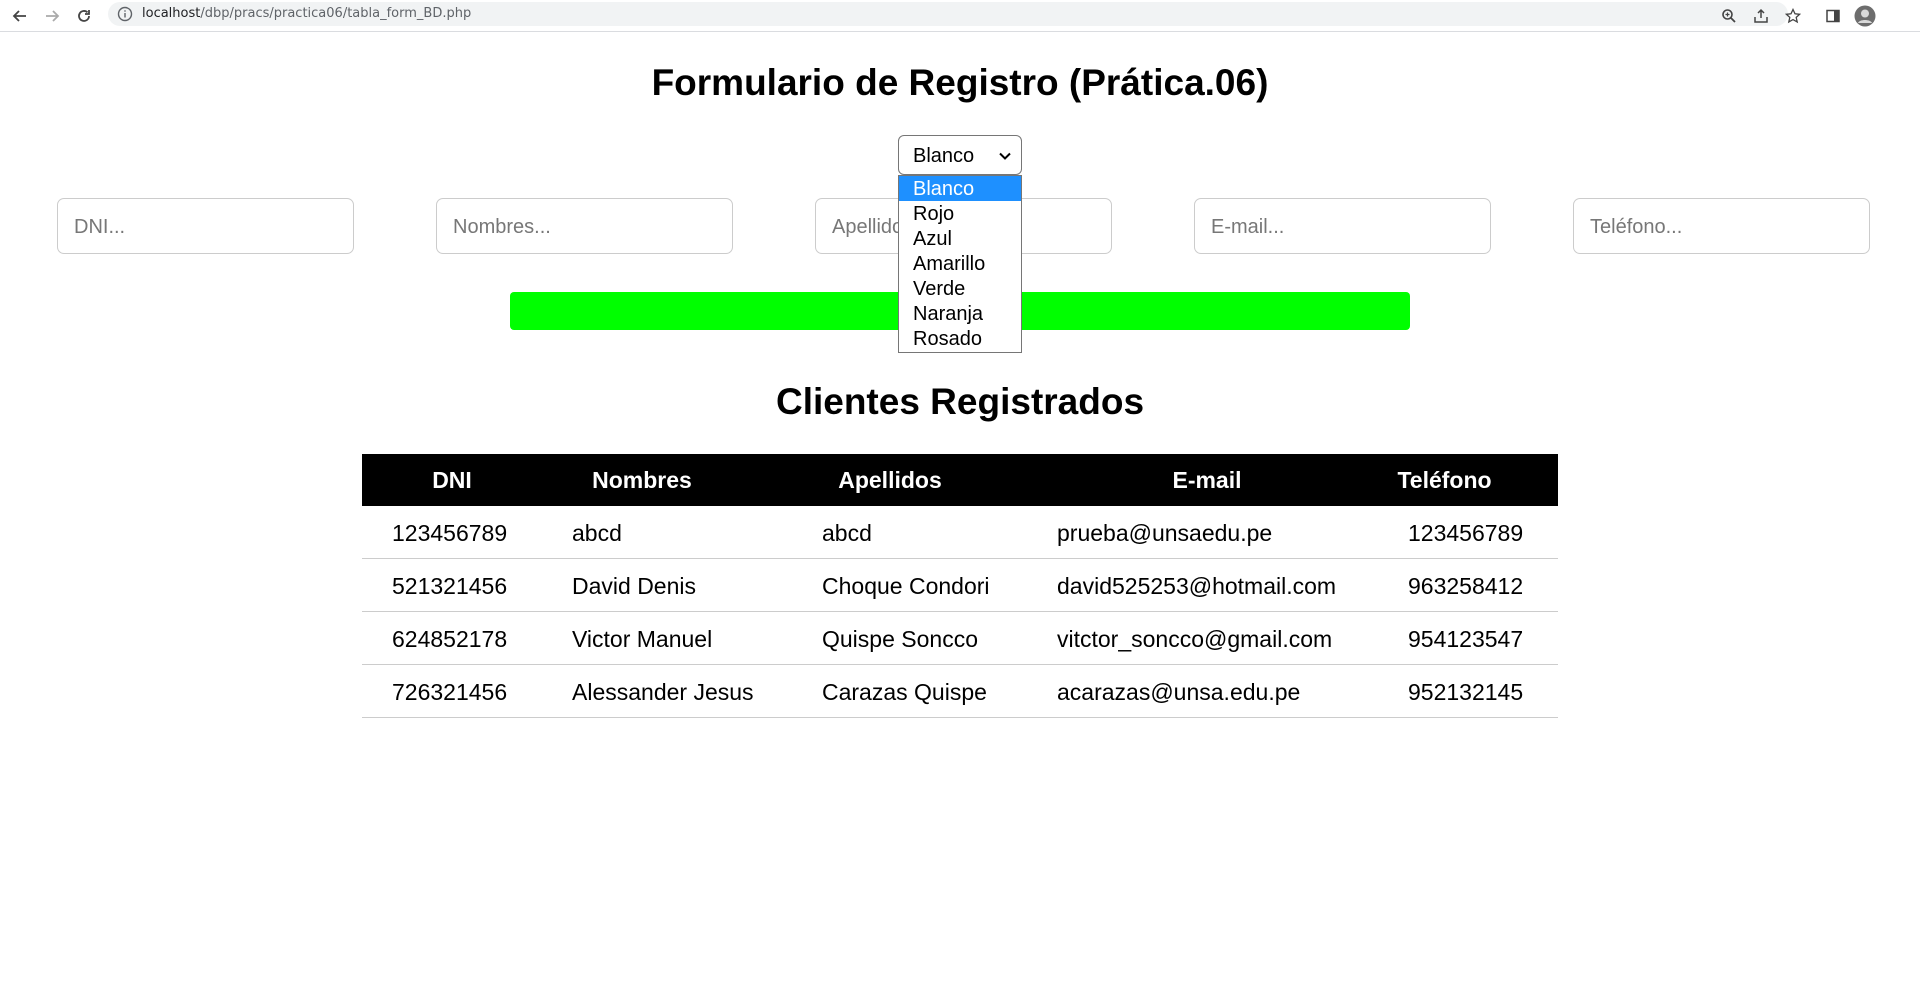 This screenshot has width=1920, height=986. Describe the element at coordinates (634, 586) in the screenshot. I see `cell-nombres: David Denis` at that location.